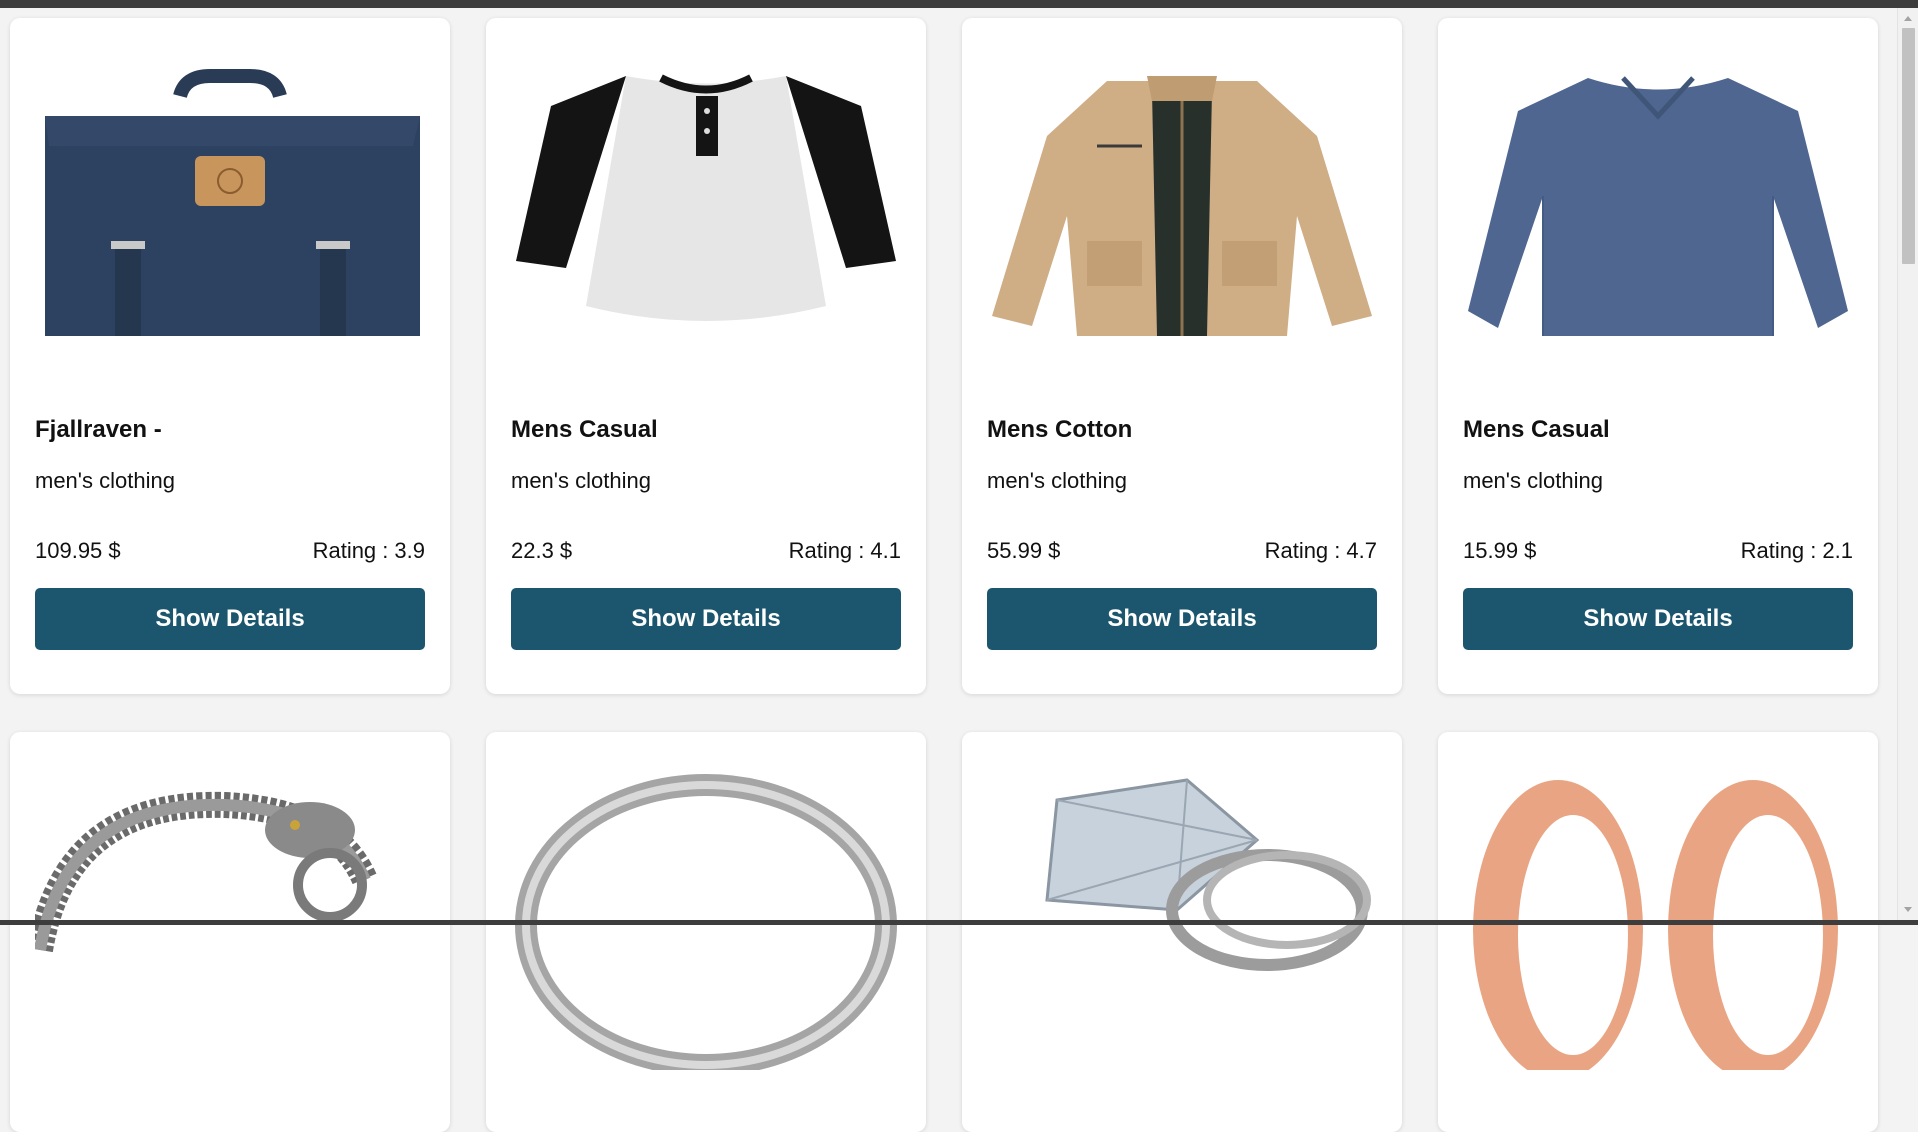 The image size is (1918, 1132). Describe the element at coordinates (98, 429) in the screenshot. I see `product-title: Fjallraven -` at that location.